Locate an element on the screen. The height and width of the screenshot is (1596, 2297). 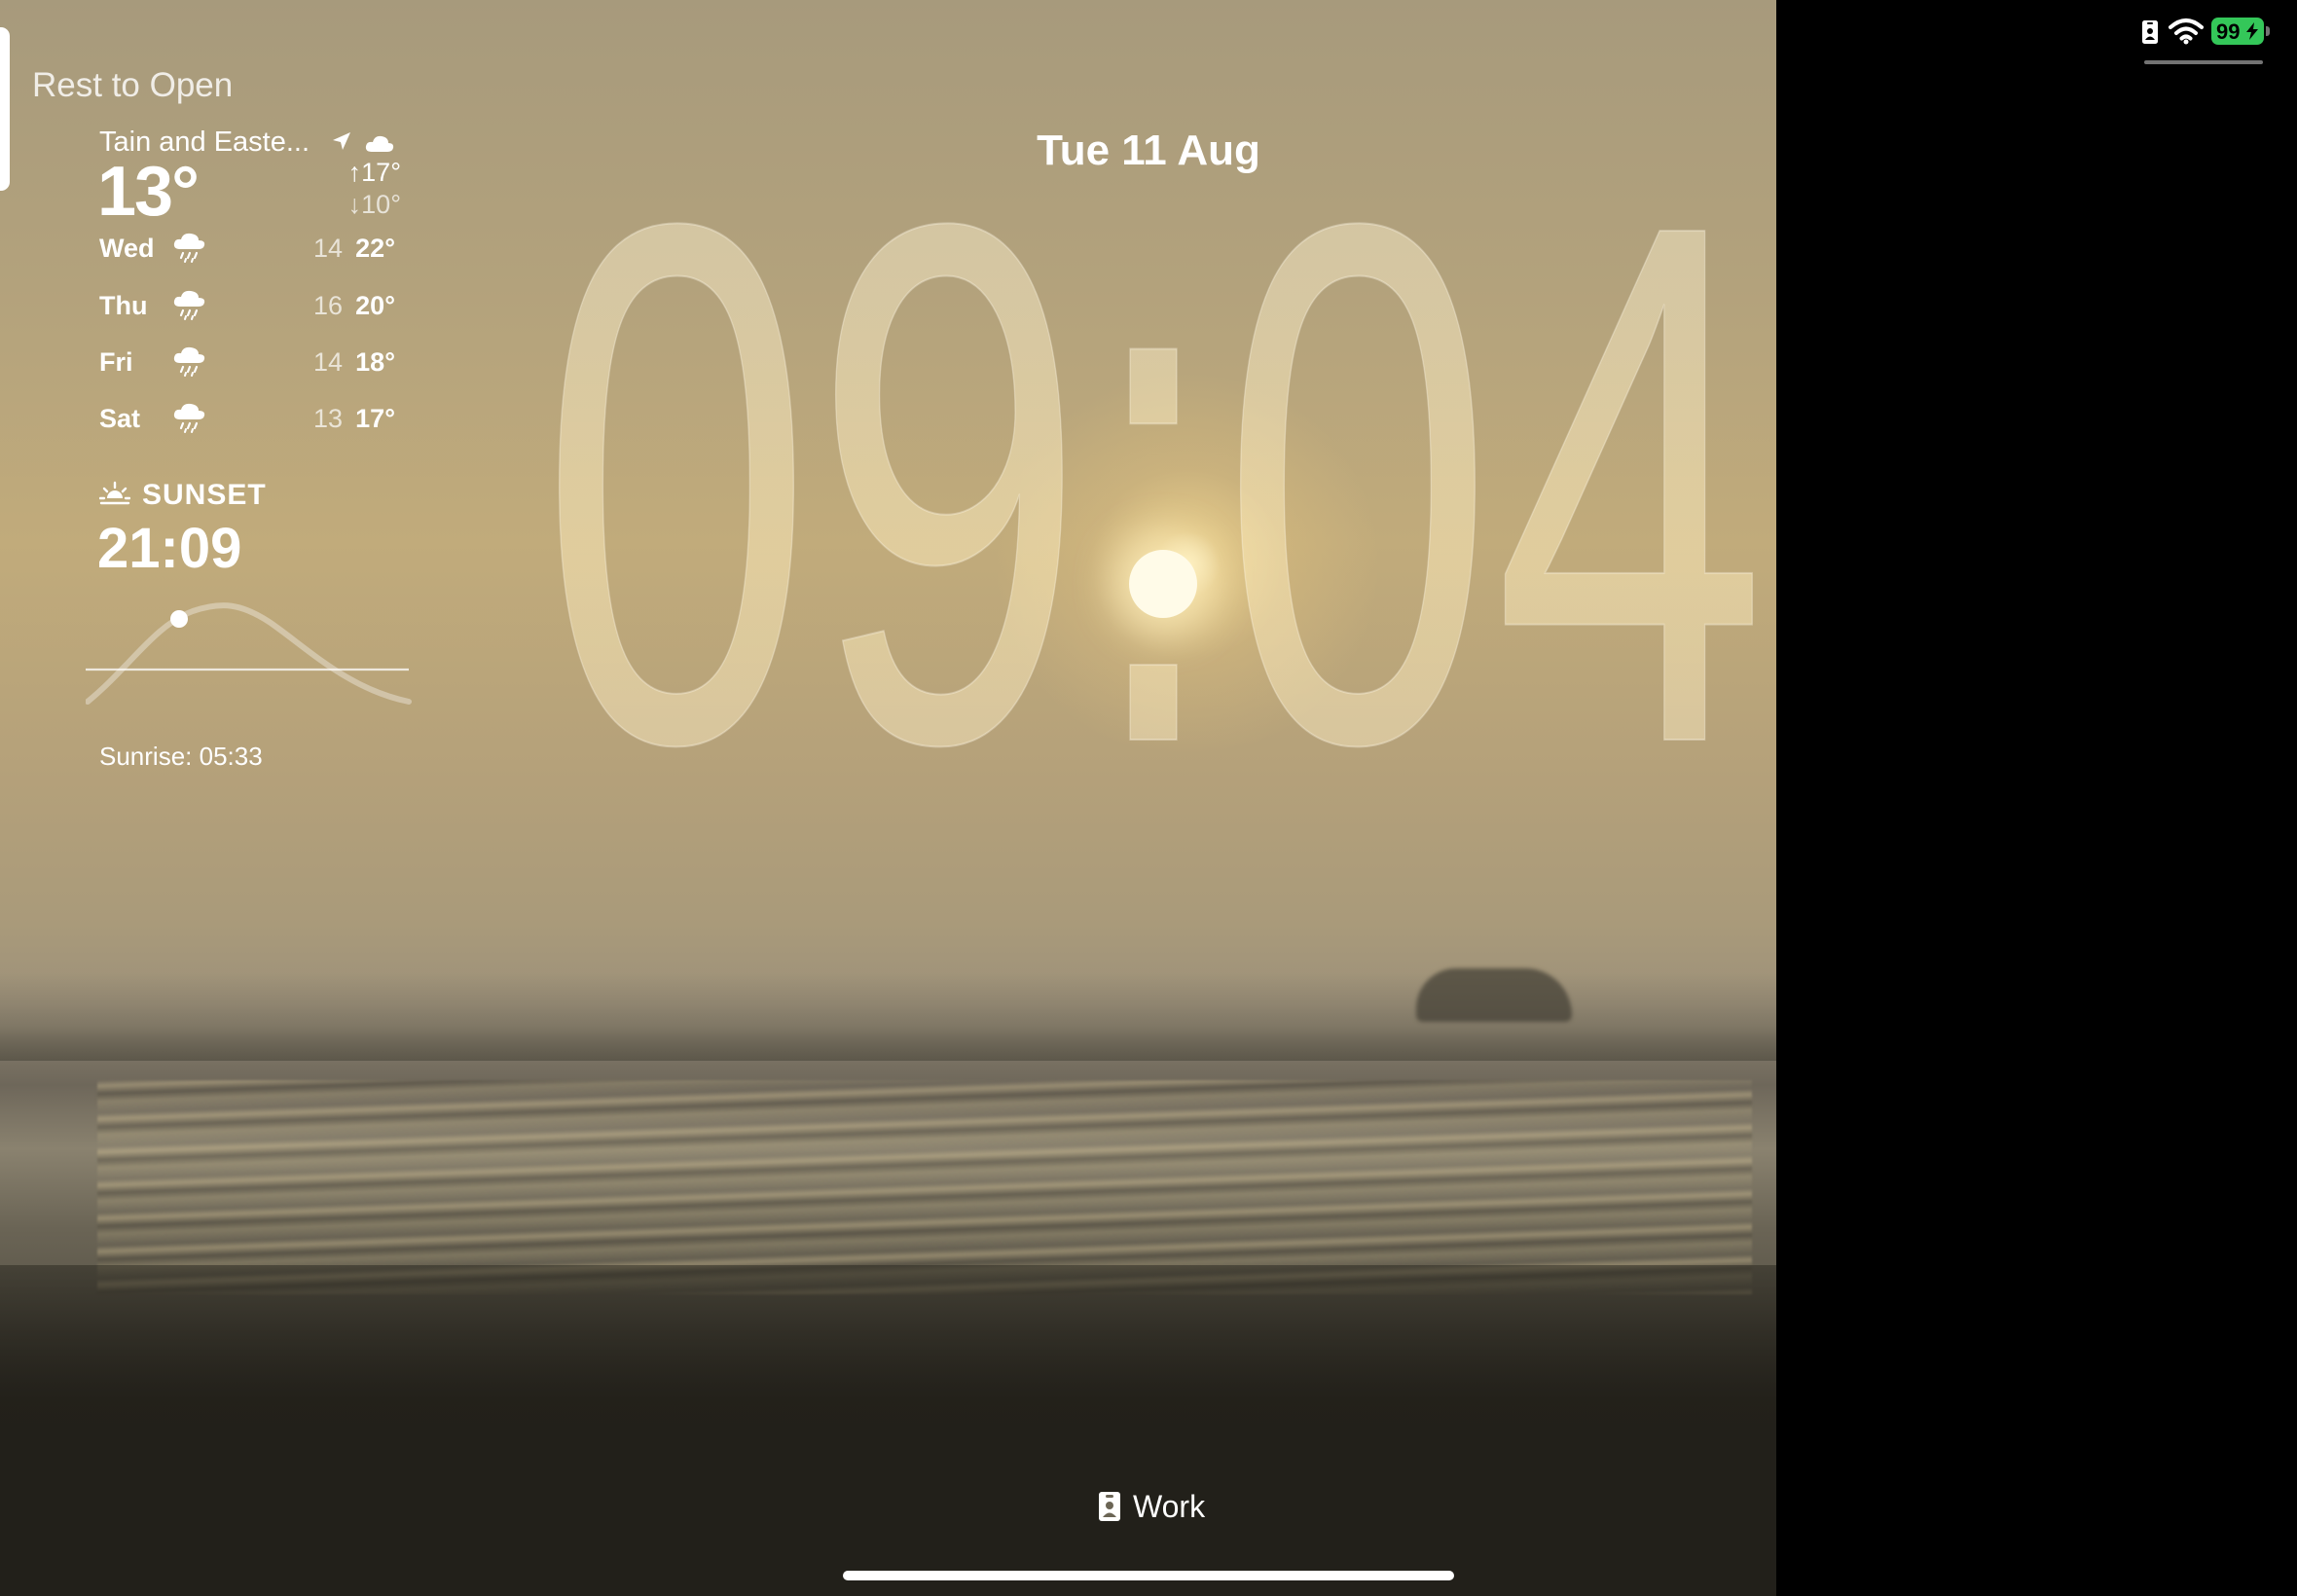
edge-handle is located at coordinates (5, 109).